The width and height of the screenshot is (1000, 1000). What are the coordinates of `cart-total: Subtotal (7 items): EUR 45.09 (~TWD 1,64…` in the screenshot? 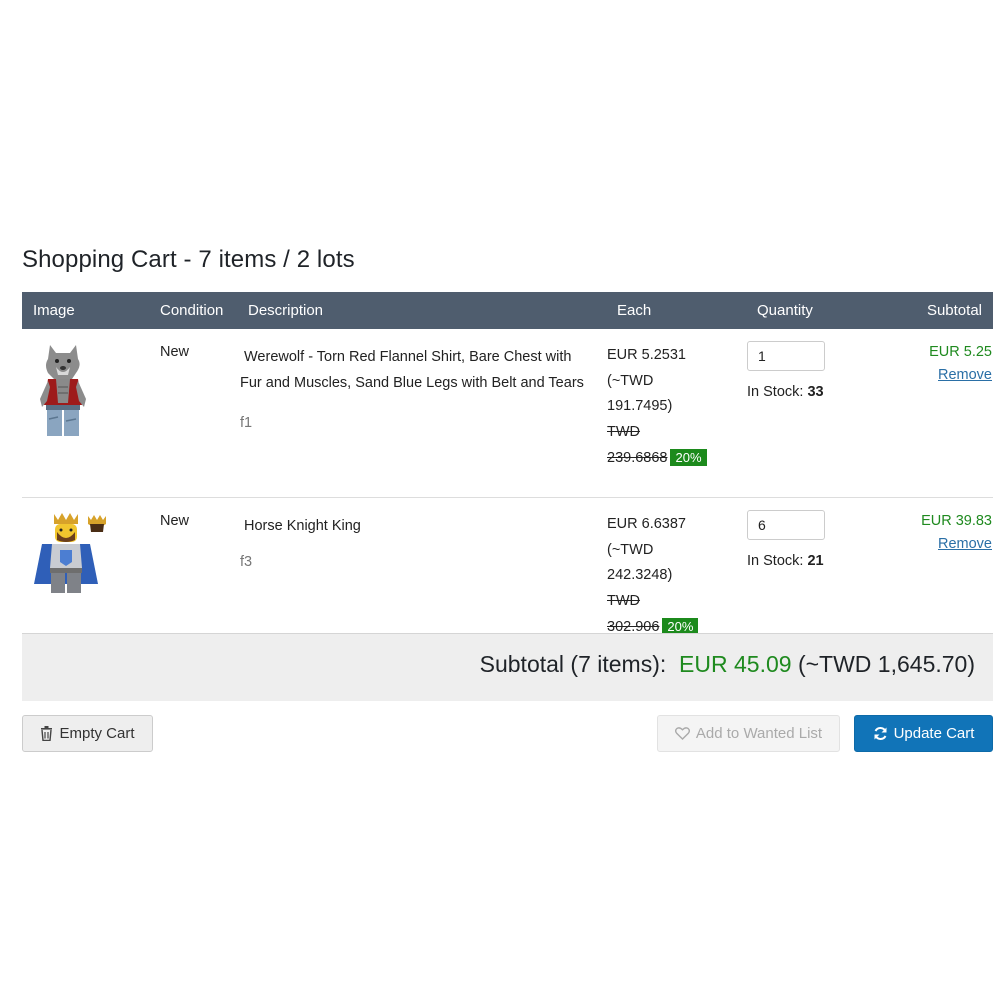 It's located at (727, 664).